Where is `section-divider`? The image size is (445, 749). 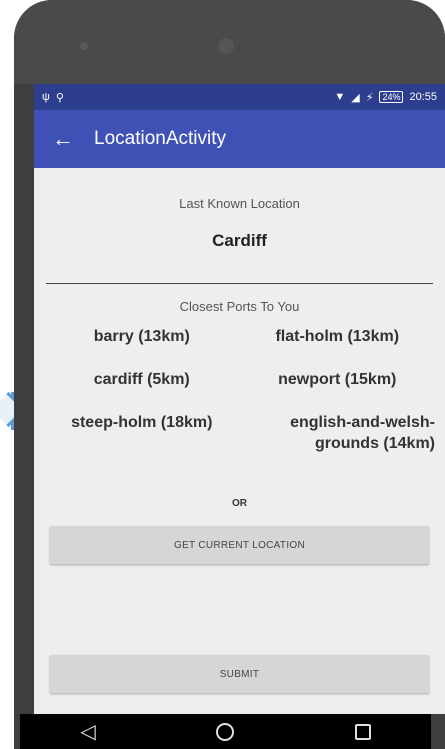 section-divider is located at coordinates (239, 283).